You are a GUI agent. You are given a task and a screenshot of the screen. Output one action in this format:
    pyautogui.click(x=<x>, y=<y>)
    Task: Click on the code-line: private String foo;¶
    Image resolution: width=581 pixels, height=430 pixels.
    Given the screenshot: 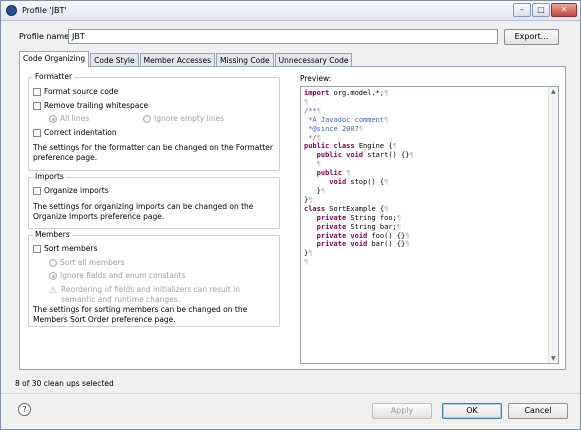 What is the action you would take?
    pyautogui.click(x=358, y=217)
    